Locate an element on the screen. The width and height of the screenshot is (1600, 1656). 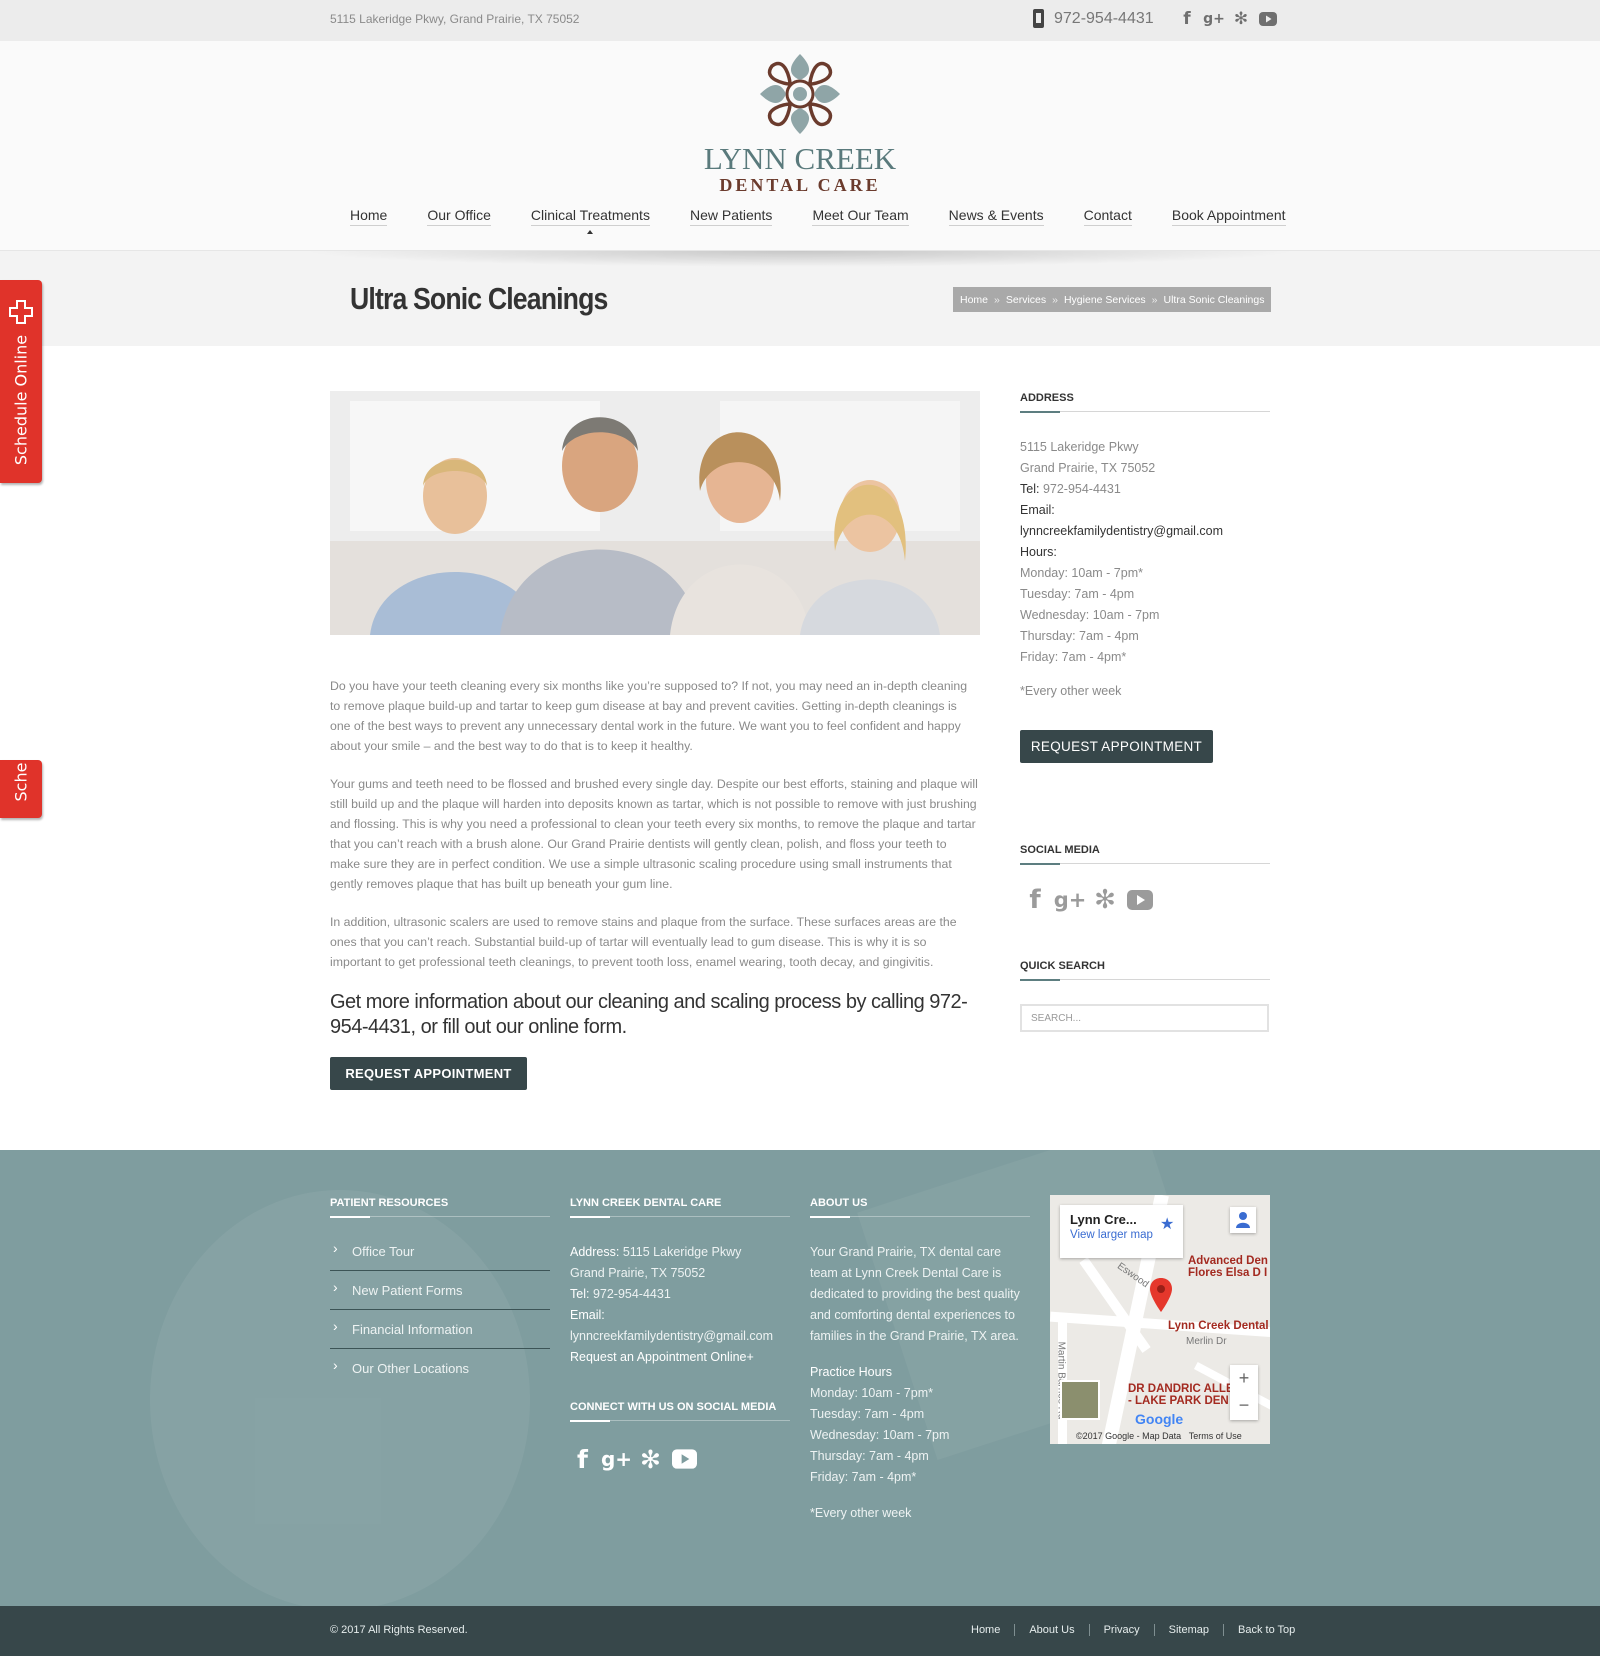
nav-meet-our-team: Meet Our Team is located at coordinates (860, 216).